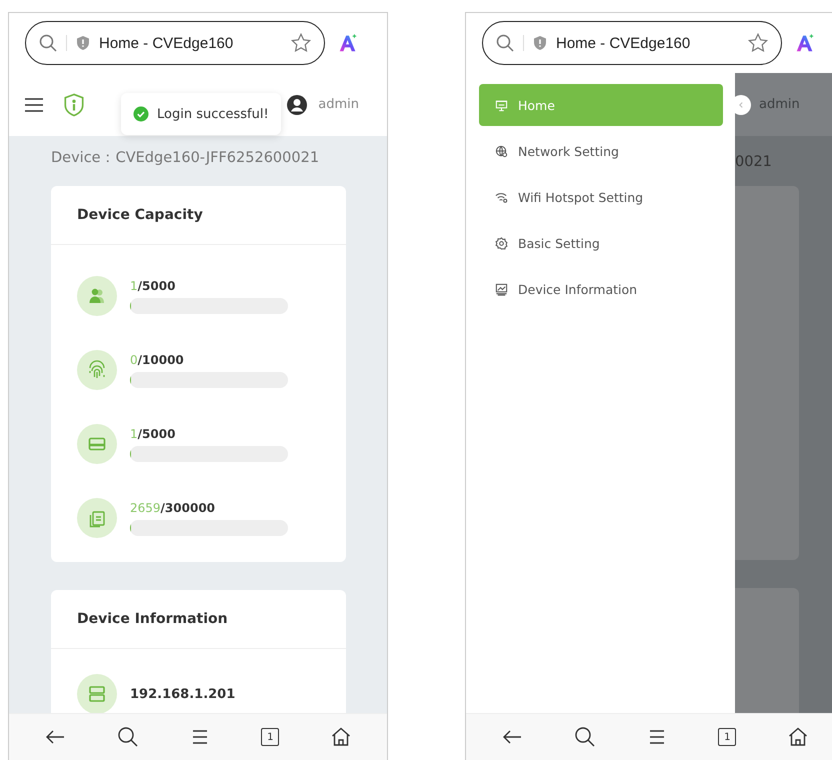 This screenshot has width=832, height=760. Describe the element at coordinates (213, 114) in the screenshot. I see `toast-message: Login successful!` at that location.